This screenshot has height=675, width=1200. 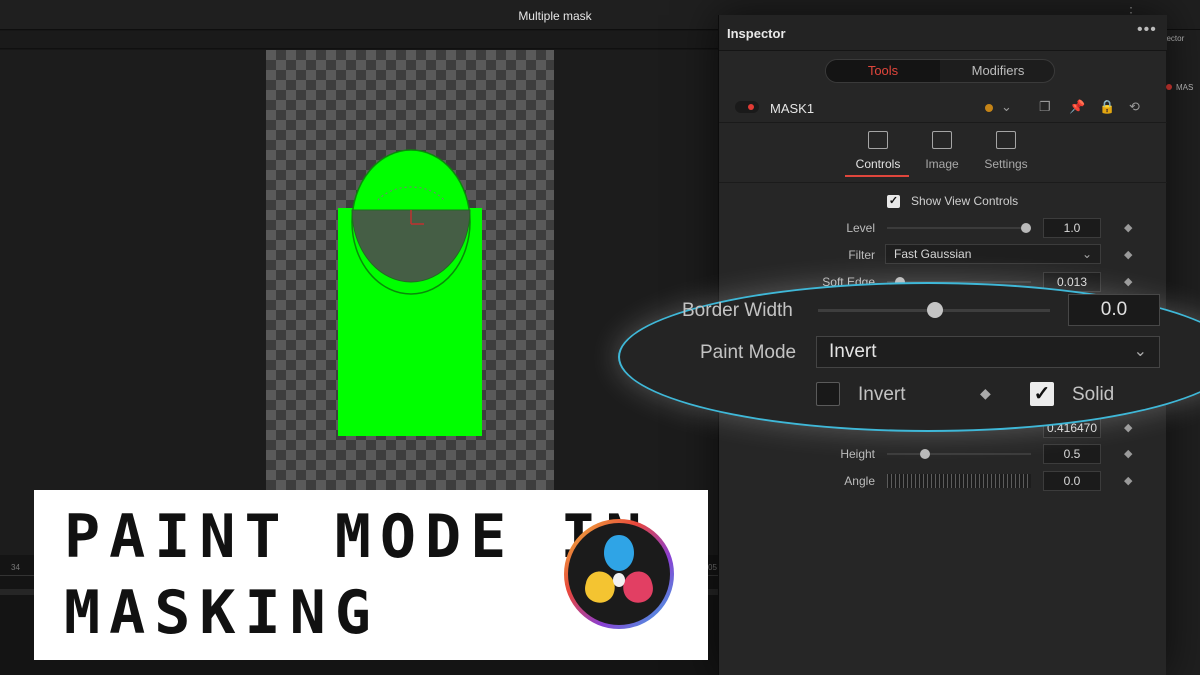 What do you see at coordinates (1093, 394) in the screenshot?
I see `solid-label: Solid` at bounding box center [1093, 394].